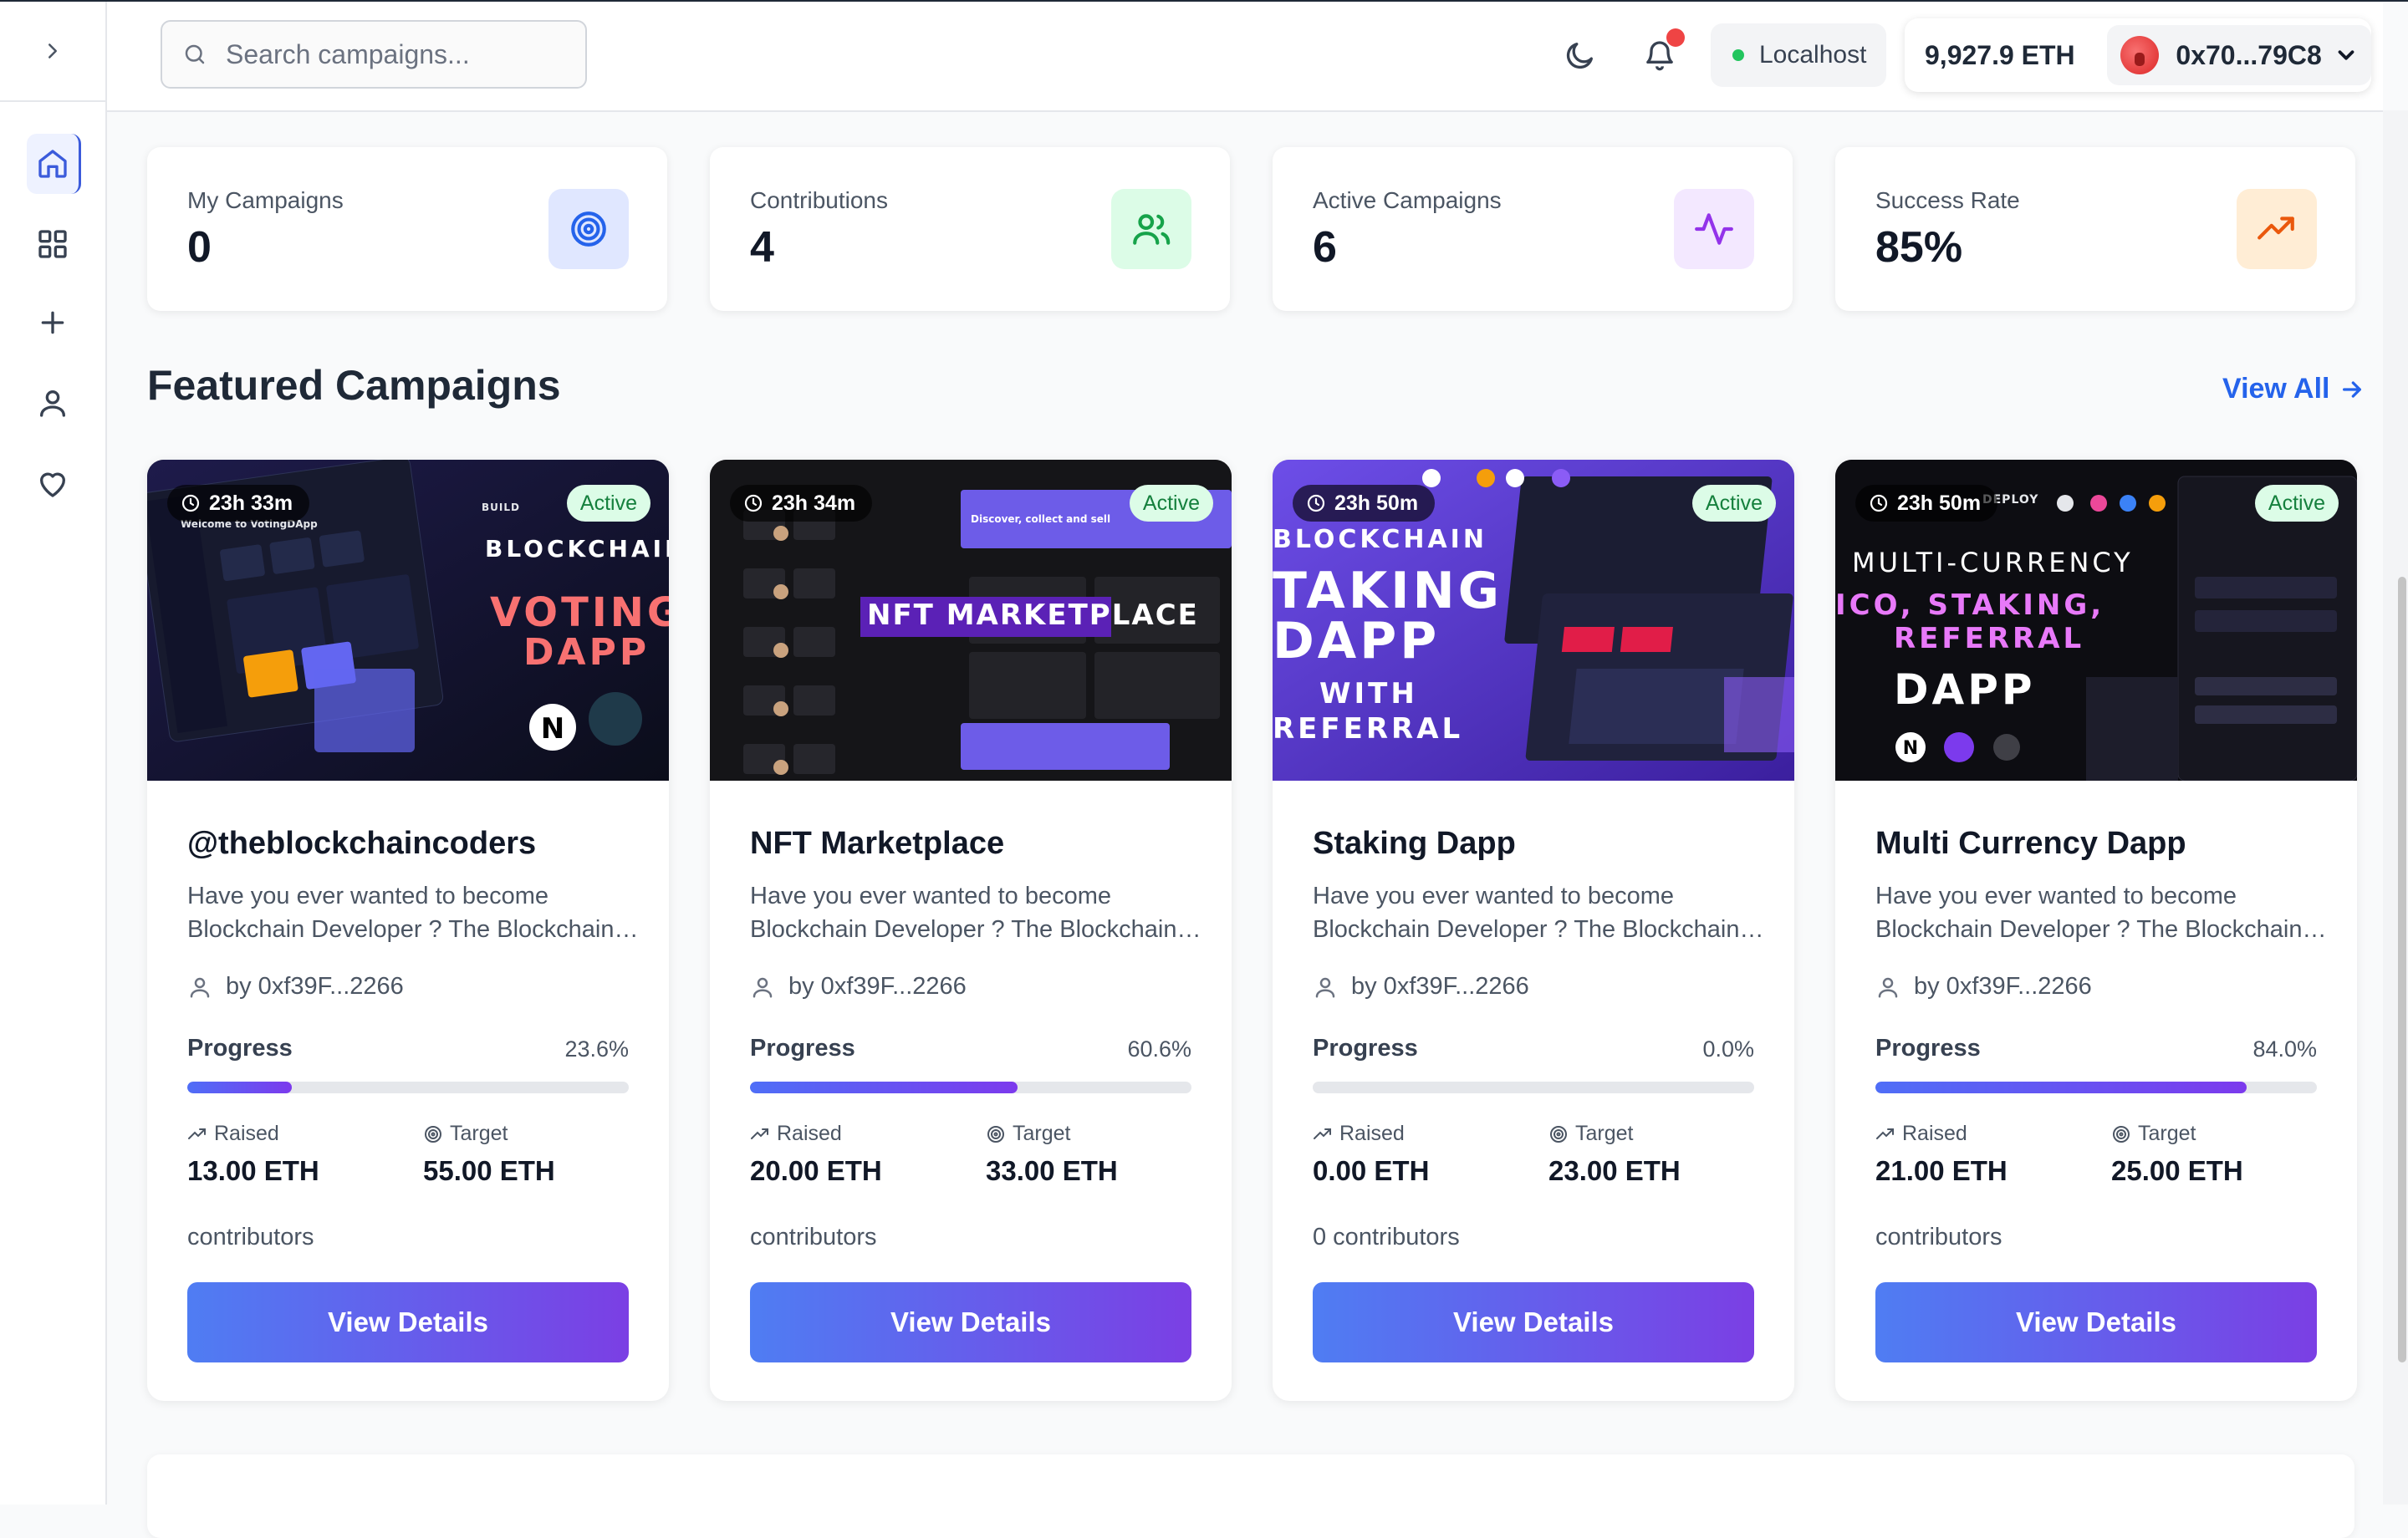  Describe the element at coordinates (362, 843) in the screenshot. I see `campaign-title: @theblockchaincoders` at that location.